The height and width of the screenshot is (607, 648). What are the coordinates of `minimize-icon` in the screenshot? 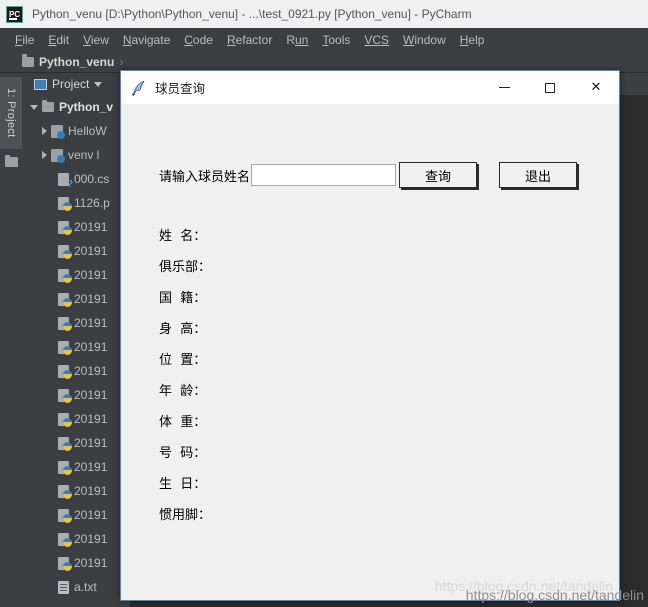 It's located at (504, 87).